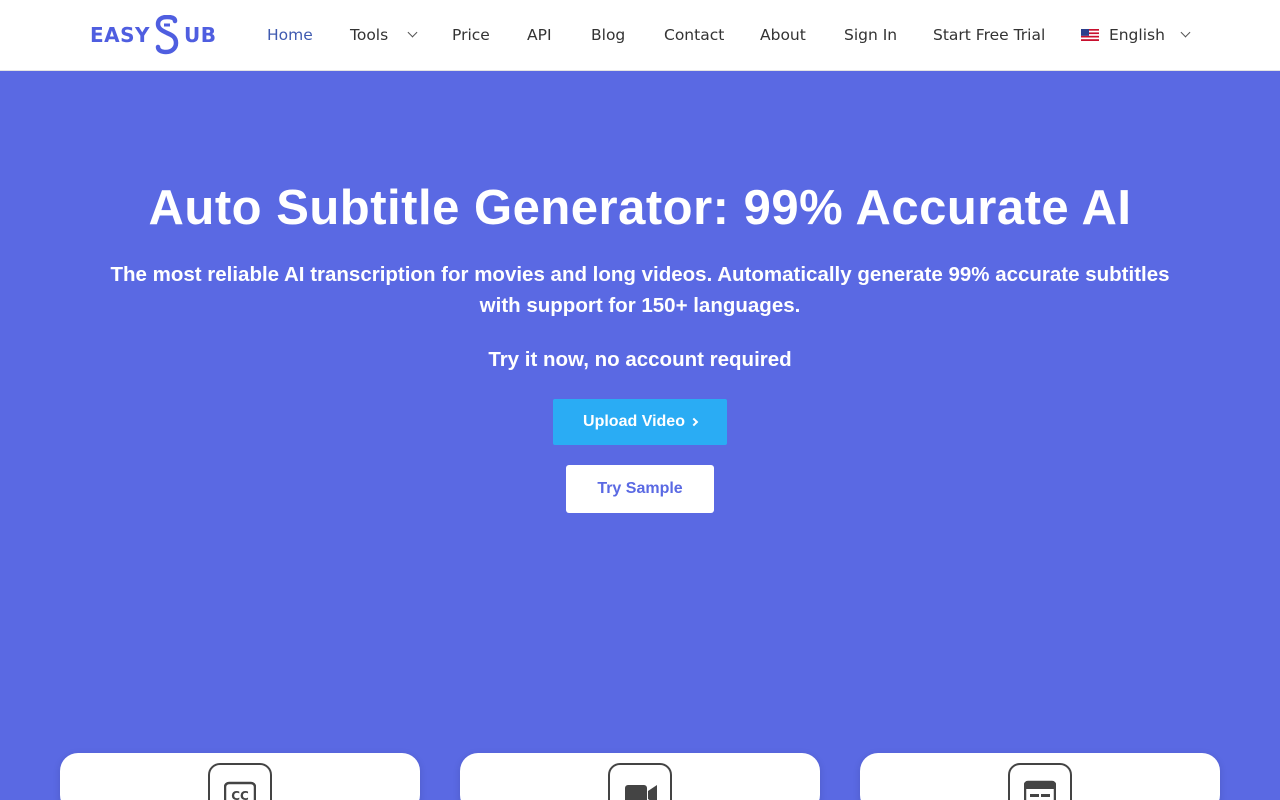 The width and height of the screenshot is (1280, 800). Describe the element at coordinates (153, 35) in the screenshot. I see `easysub-logo: EASY UB` at that location.